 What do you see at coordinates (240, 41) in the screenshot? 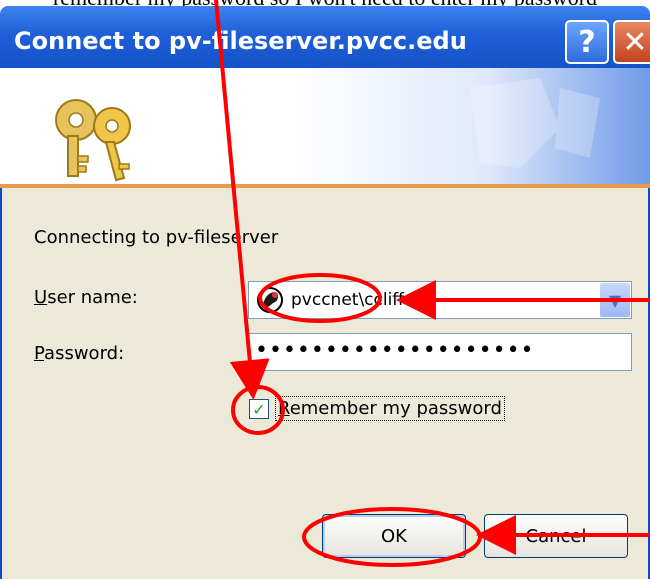
I see `window-title: Connect to pv-fileserver.pvcc.edu` at bounding box center [240, 41].